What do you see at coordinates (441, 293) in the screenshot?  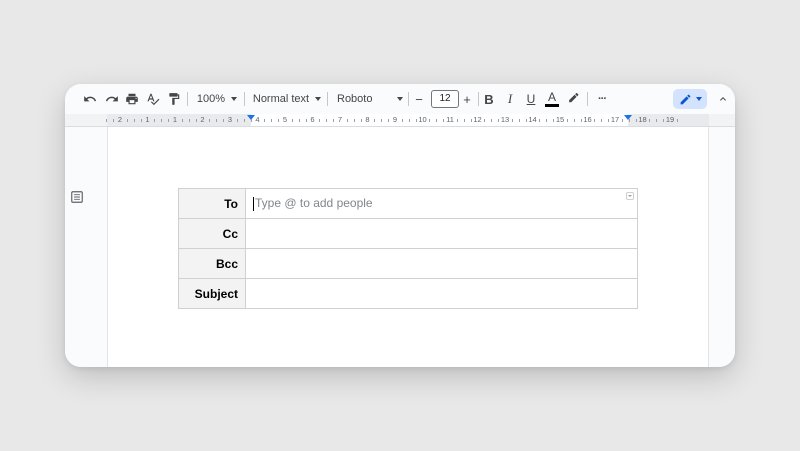 I see `subject-field` at bounding box center [441, 293].